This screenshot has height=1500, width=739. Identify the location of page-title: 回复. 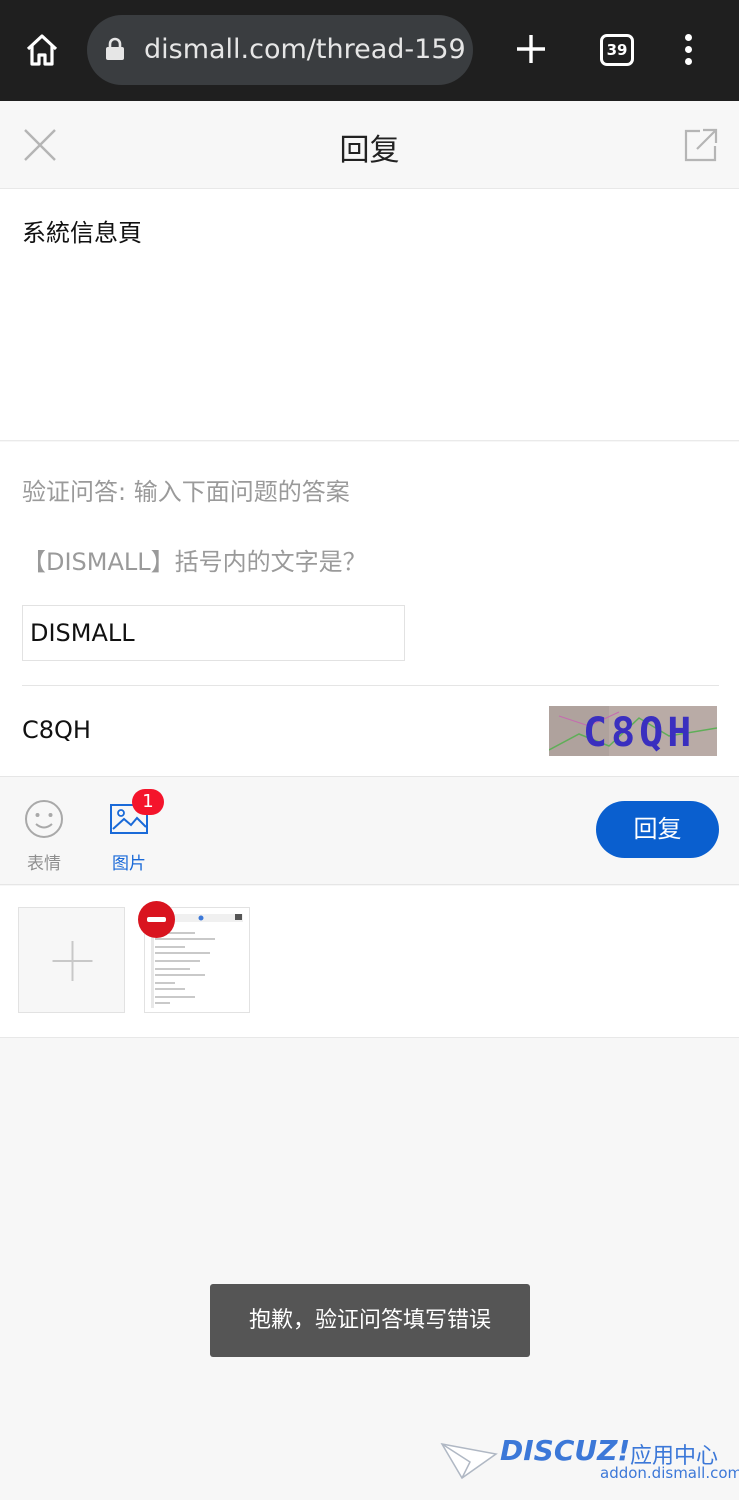
(369, 150).